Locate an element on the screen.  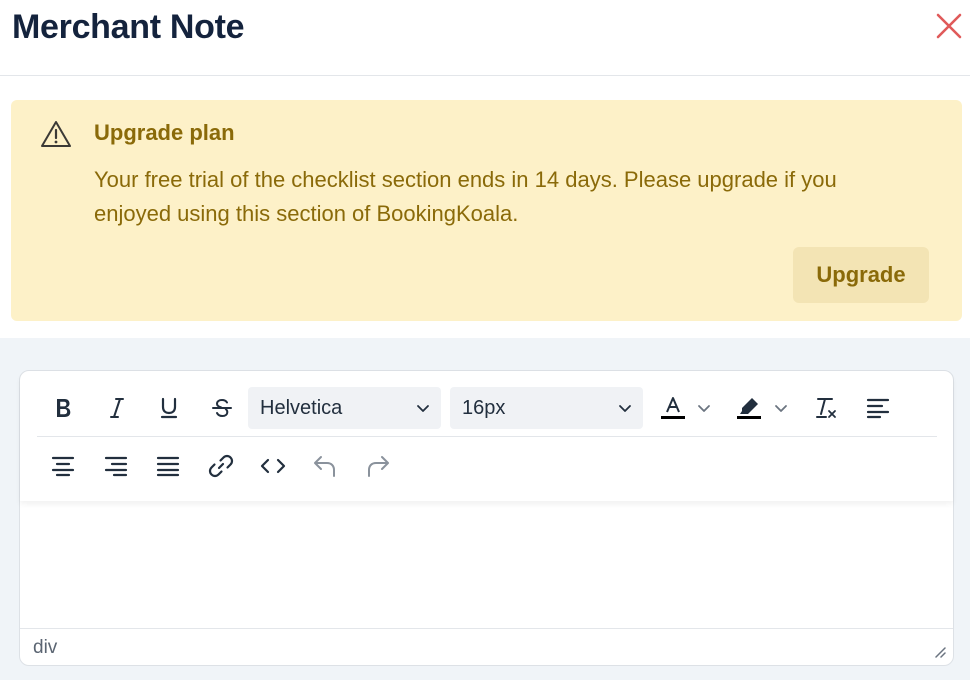
align-right-icon is located at coordinates (116, 466).